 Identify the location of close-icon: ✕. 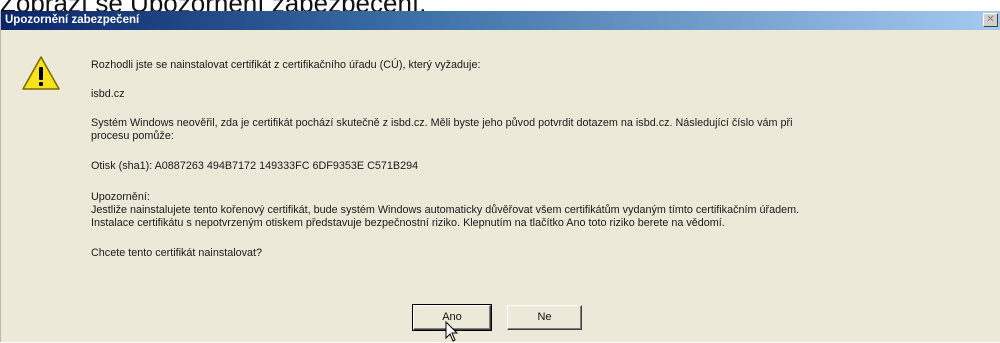
(990, 20).